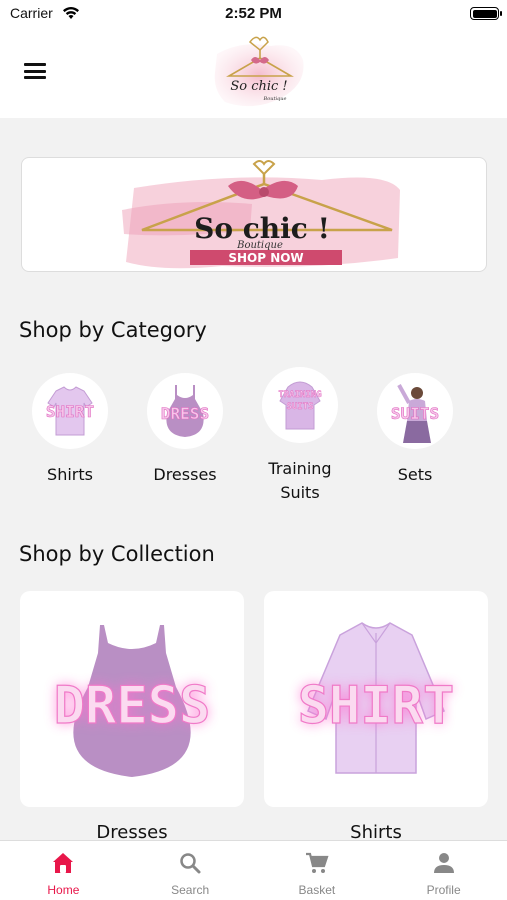 Image resolution: width=507 pixels, height=900 pixels. Describe the element at coordinates (63, 863) in the screenshot. I see `home-icon` at that location.